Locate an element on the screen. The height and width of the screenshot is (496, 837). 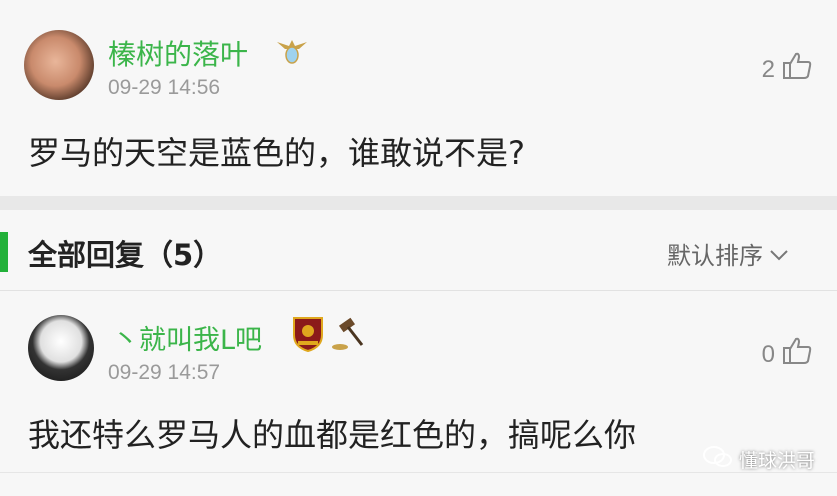
roma-badge-icon is located at coordinates (308, 336).